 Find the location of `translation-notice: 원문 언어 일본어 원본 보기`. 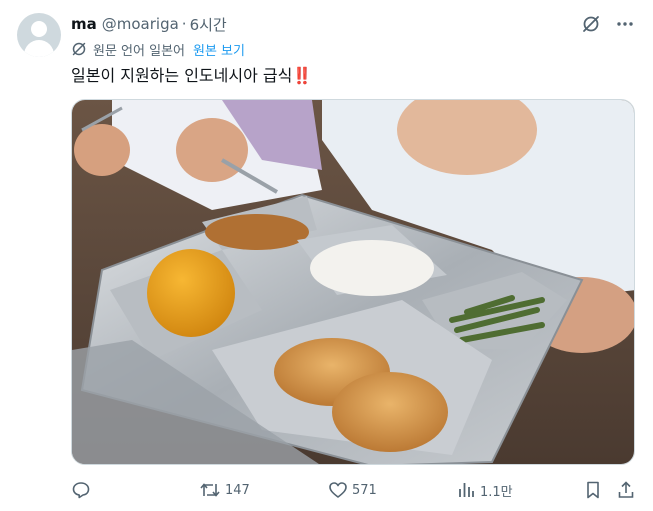

translation-notice: 원문 언어 일본어 원본 보기 is located at coordinates (158, 49).